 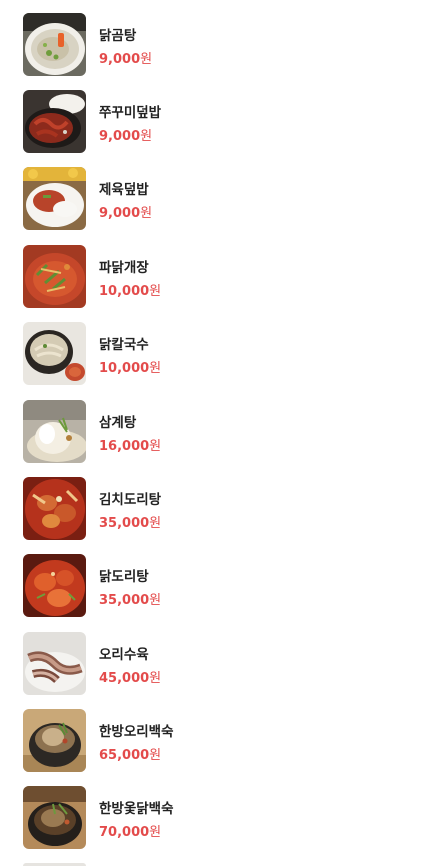 I want to click on menu-item-dak-kalguksu: 닭칼국수 10,000원, so click(x=218, y=354).